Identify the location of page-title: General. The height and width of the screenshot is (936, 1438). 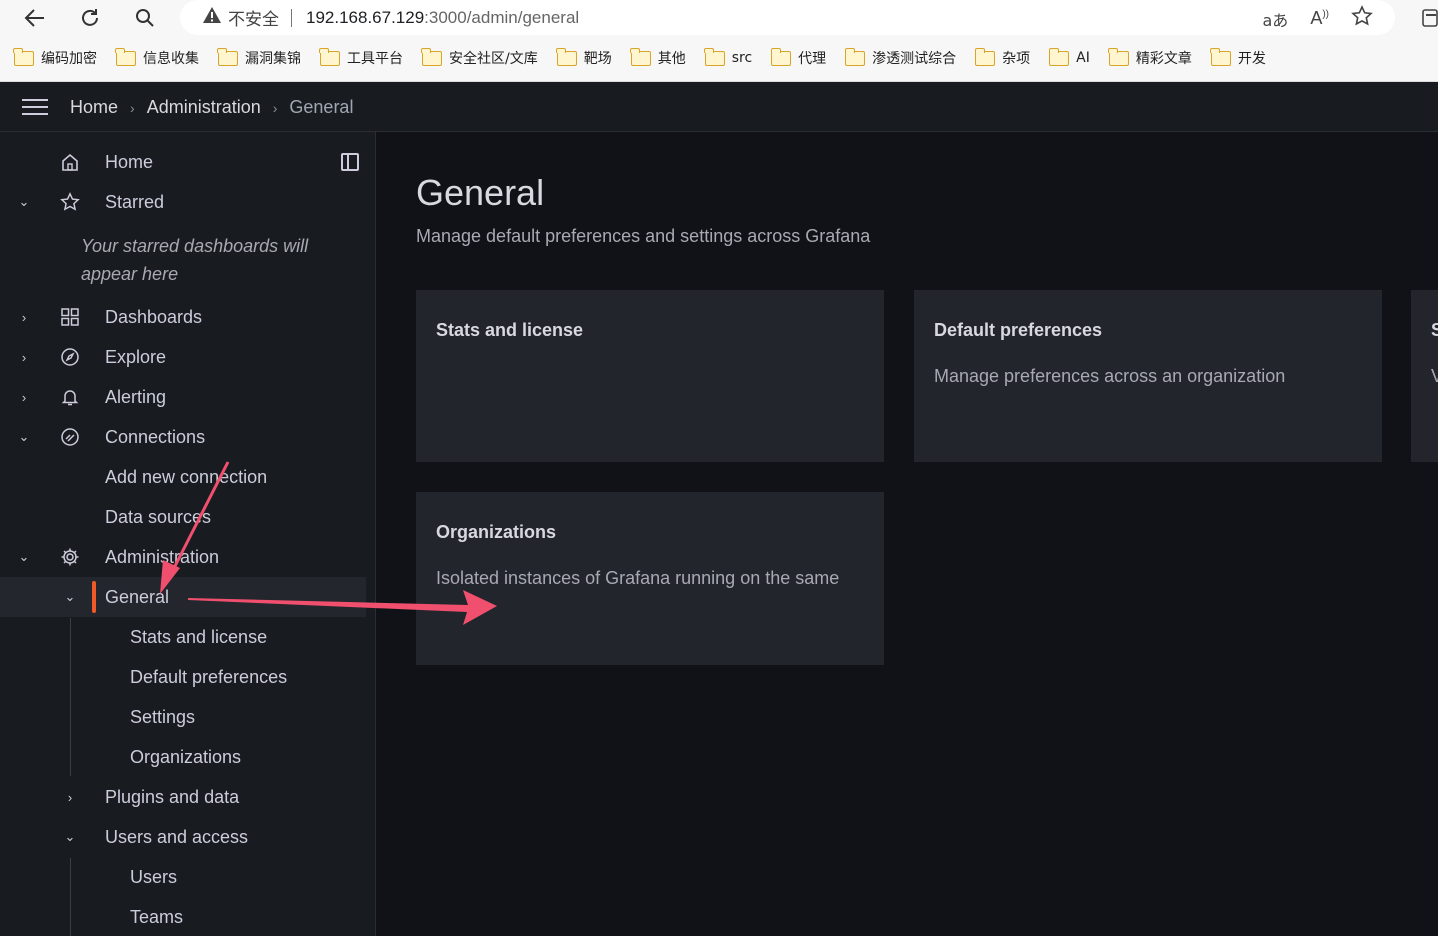
(480, 192).